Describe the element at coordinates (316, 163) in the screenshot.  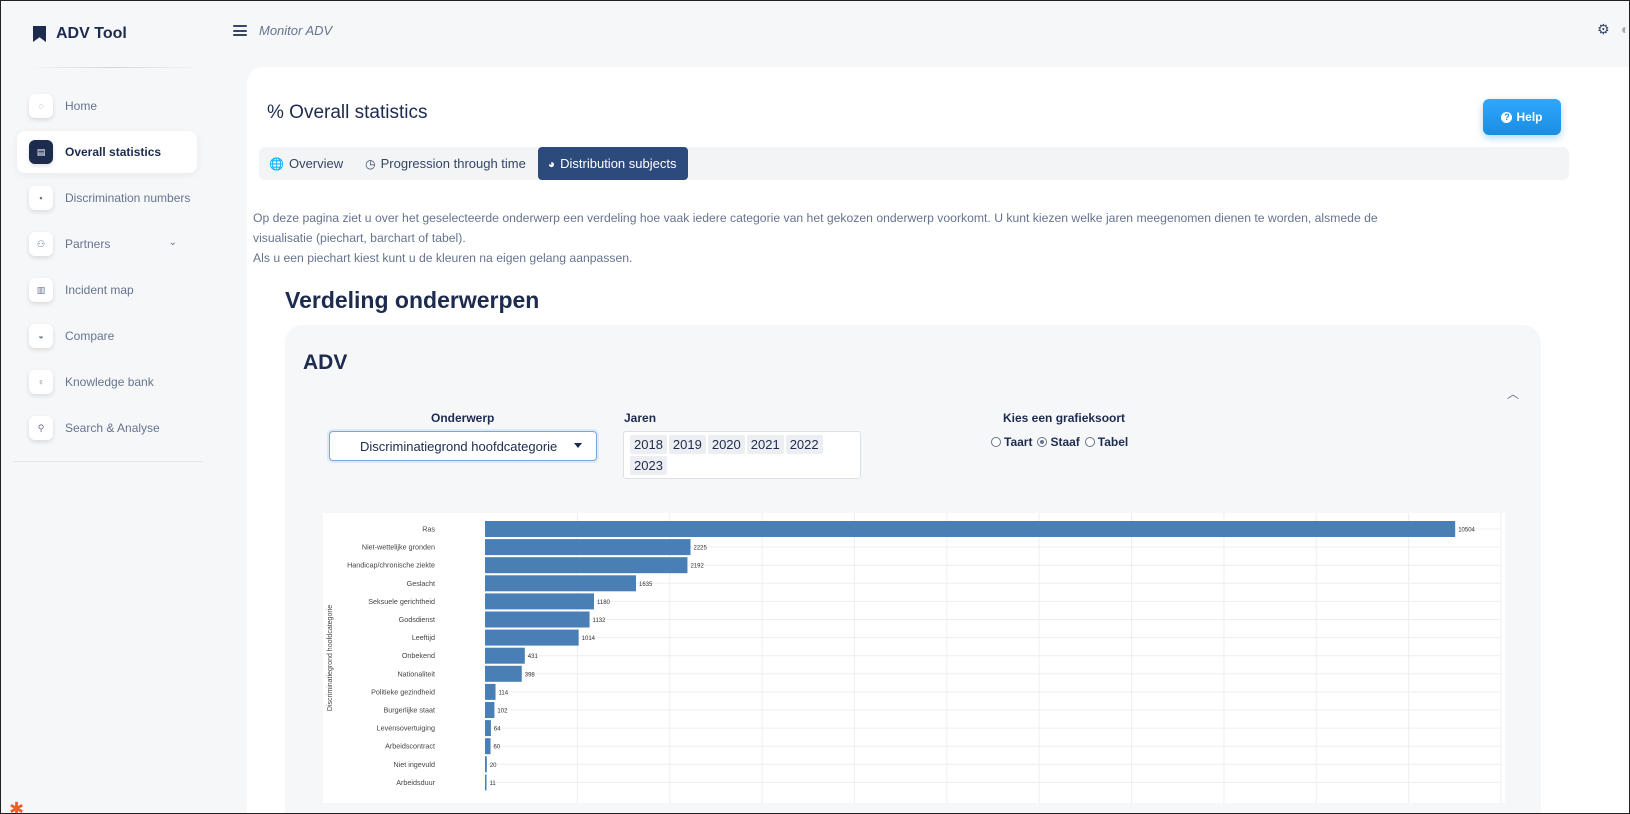
I see `tab-label: Overview` at that location.